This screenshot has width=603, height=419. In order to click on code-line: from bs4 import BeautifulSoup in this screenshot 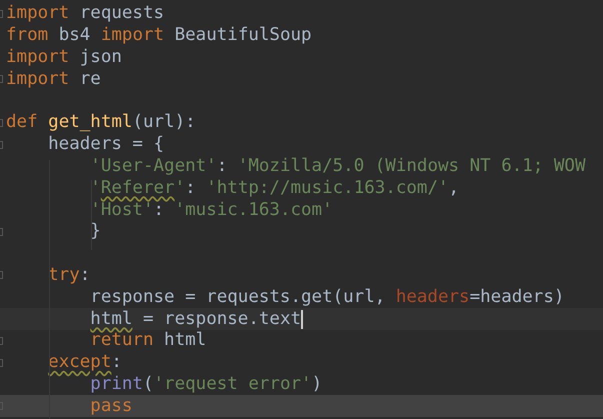, I will do `click(159, 35)`.